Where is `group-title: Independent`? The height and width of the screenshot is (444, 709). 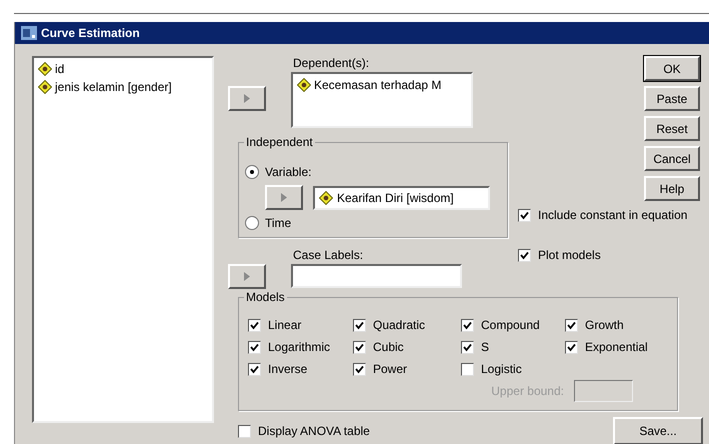 group-title: Independent is located at coordinates (279, 142).